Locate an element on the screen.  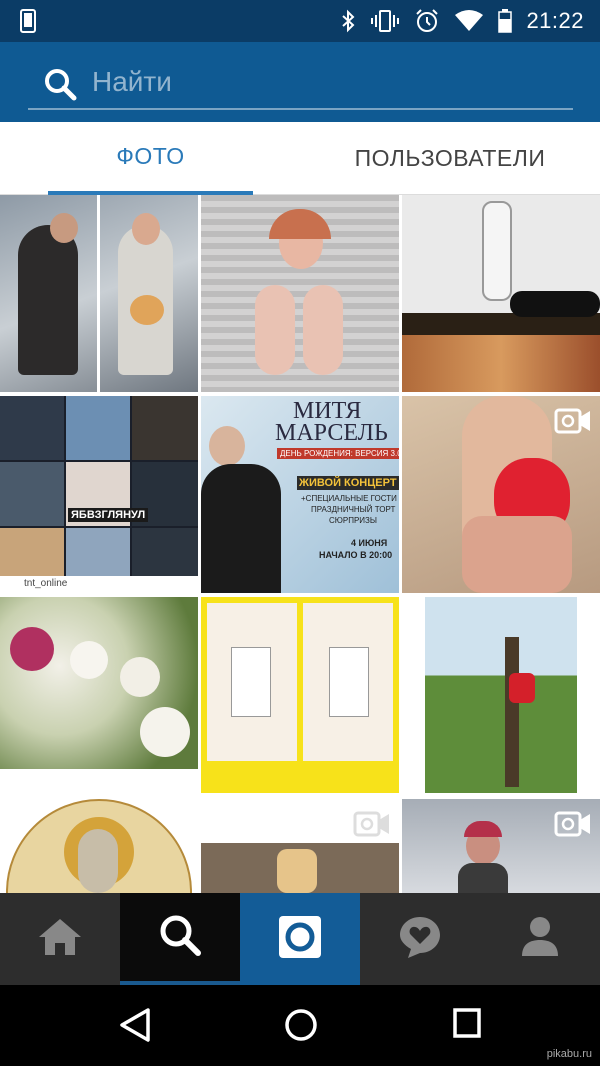
grid-video-street is located at coordinates (501, 846).